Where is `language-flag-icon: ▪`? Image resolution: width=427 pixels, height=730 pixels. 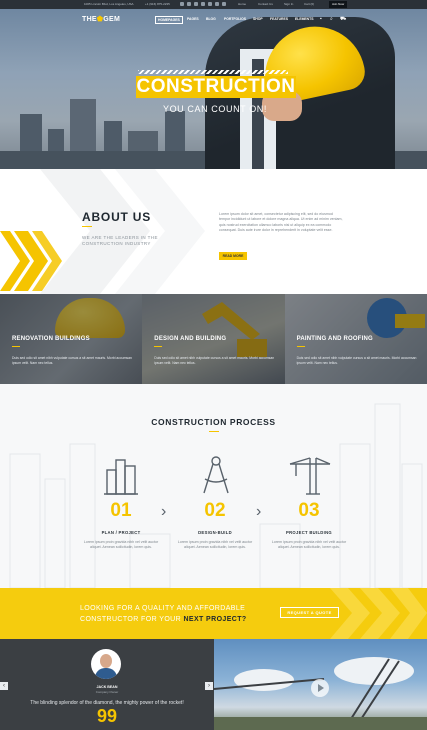
language-flag-icon: ▪ is located at coordinates (322, 19).